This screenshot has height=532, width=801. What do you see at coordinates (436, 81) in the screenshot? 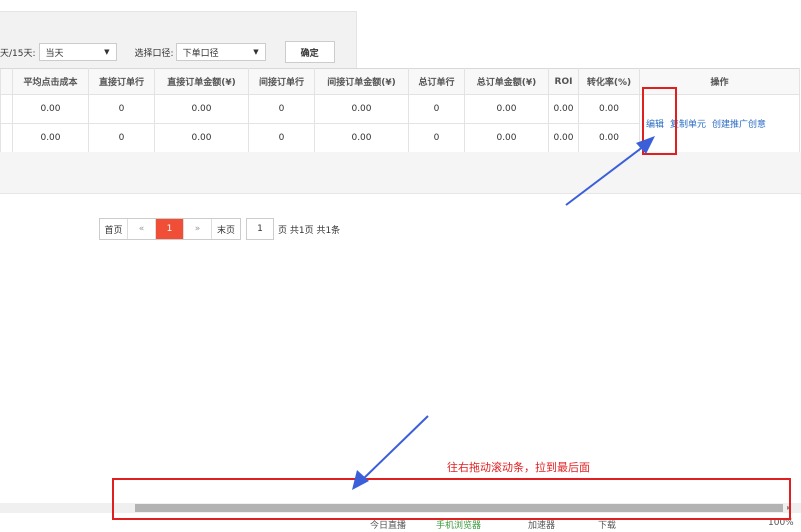
I see `col-header: 总订单行` at bounding box center [436, 81].